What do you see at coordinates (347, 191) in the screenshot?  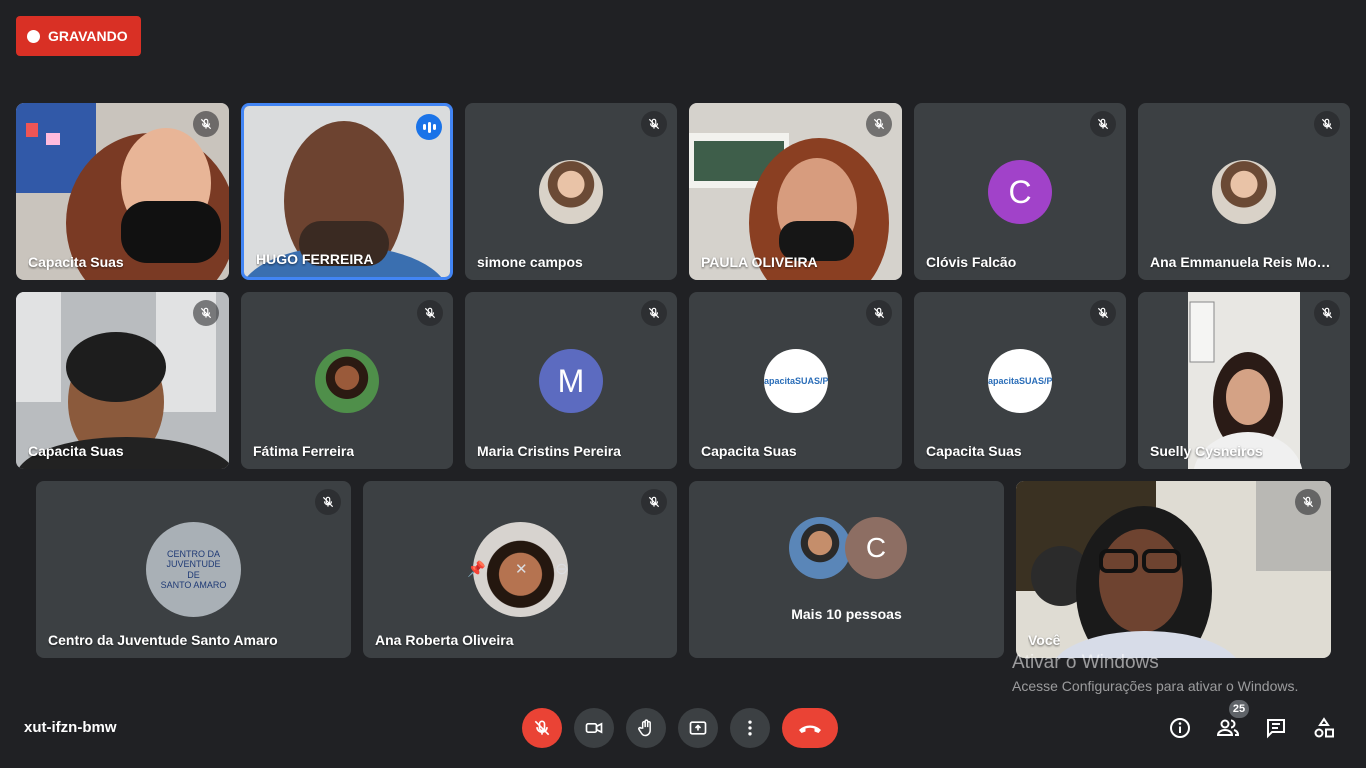 I see `participant-tile: HUGO FERREIRA` at bounding box center [347, 191].